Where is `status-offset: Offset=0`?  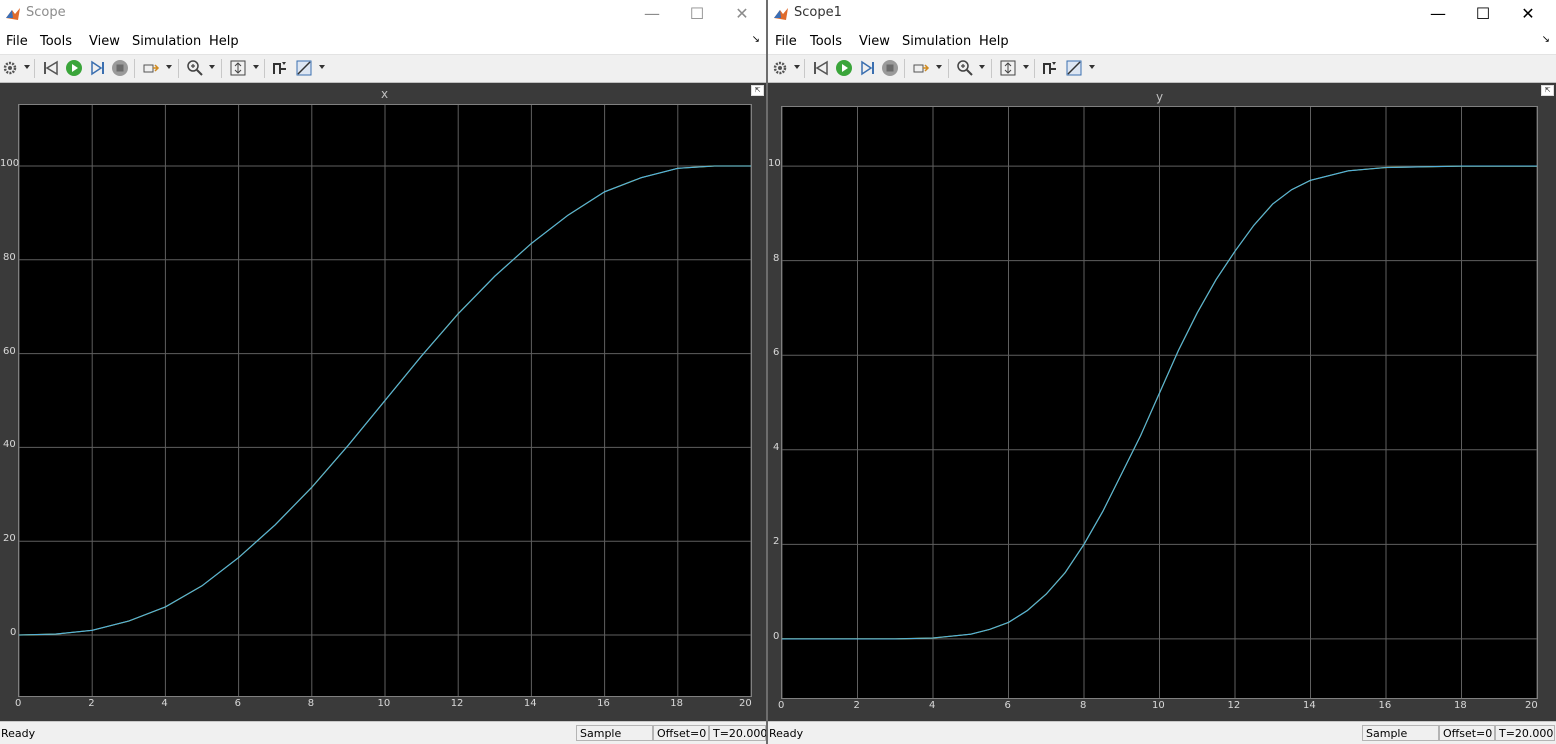
status-offset: Offset=0 is located at coordinates (1467, 733).